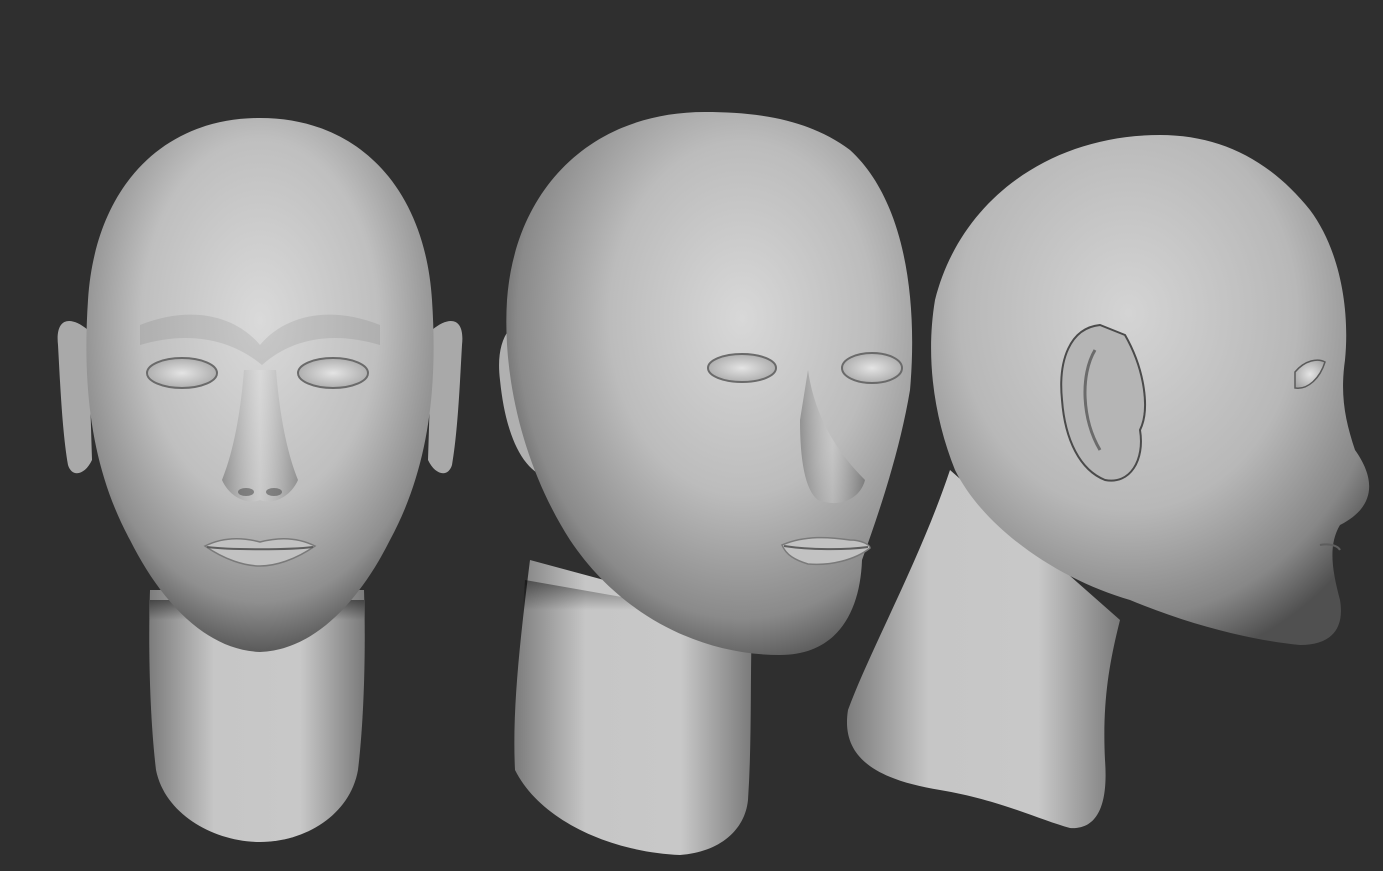 The width and height of the screenshot is (1383, 871). Describe the element at coordinates (182, 373) in the screenshot. I see `front-eye-left` at that location.